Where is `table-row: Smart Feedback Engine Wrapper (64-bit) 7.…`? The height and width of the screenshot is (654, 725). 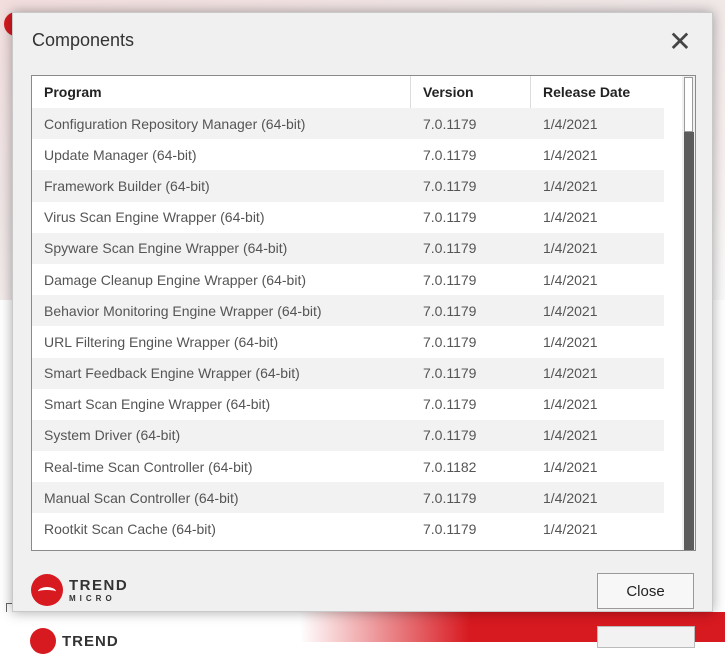 table-row: Smart Feedback Engine Wrapper (64-bit) 7.… is located at coordinates (348, 373).